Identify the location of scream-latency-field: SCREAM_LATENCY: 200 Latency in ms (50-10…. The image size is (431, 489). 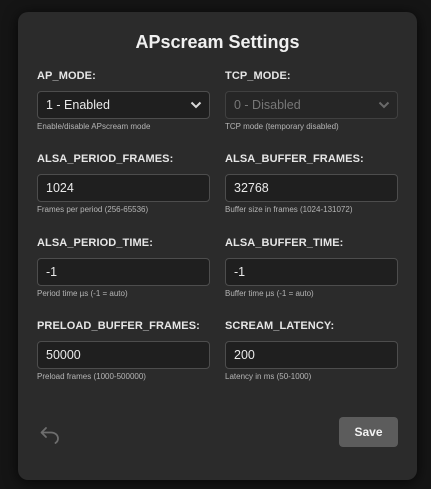
(311, 350).